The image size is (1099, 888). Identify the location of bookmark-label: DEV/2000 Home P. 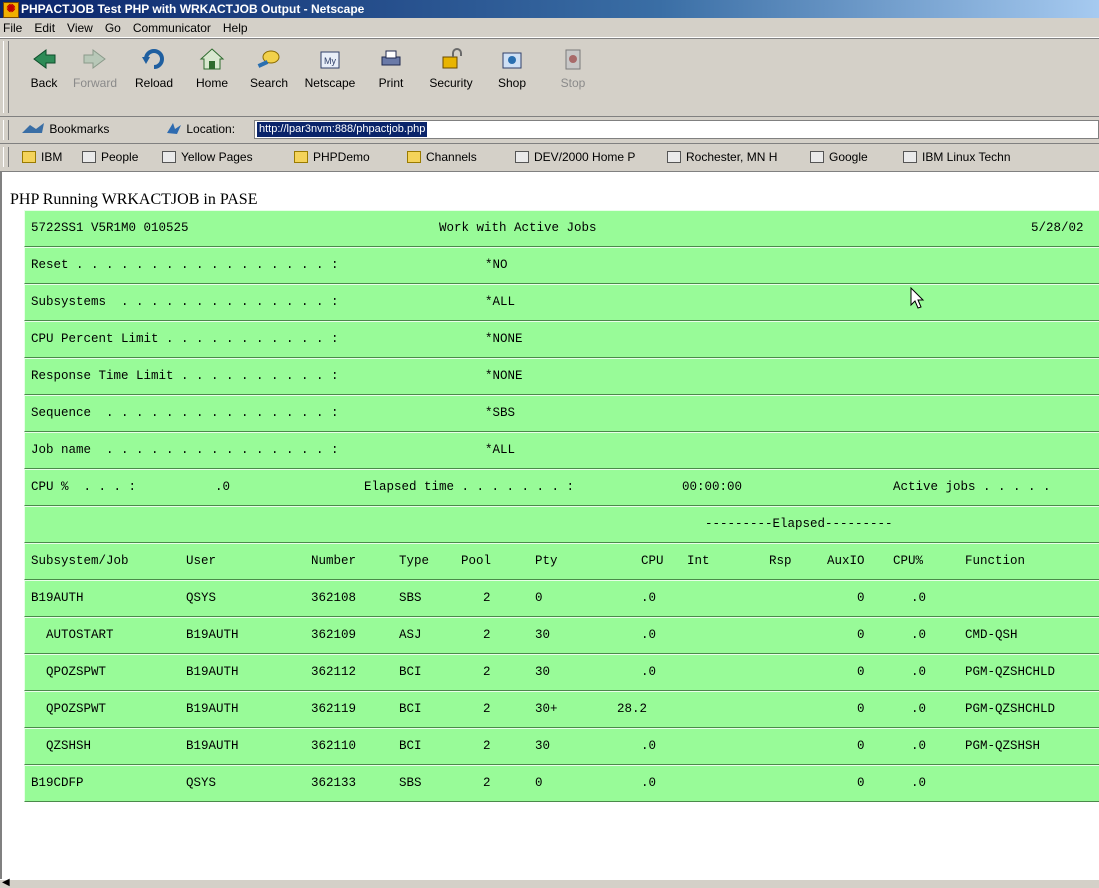
(585, 157).